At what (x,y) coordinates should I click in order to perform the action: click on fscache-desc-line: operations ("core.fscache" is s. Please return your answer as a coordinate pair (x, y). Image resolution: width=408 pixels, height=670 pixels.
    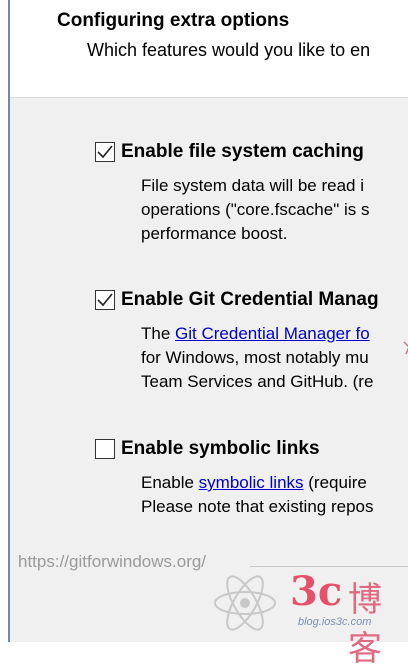
    Looking at the image, I should click on (255, 209).